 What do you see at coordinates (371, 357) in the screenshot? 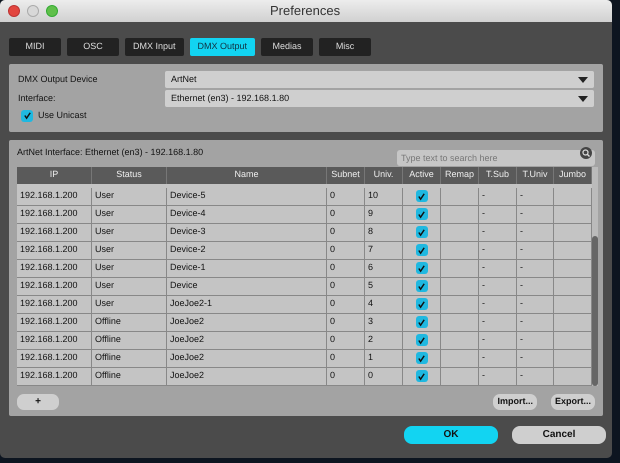
I see `table-cell-text: 1` at bounding box center [371, 357].